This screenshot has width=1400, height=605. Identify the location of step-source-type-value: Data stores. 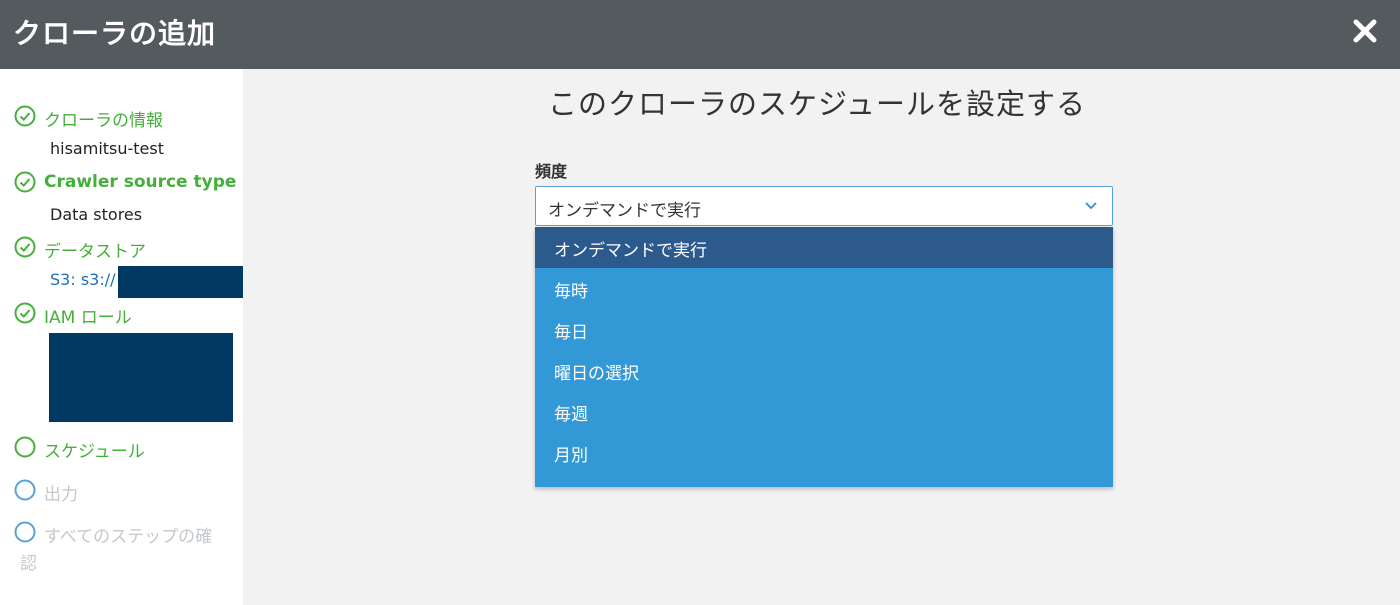
(96, 214).